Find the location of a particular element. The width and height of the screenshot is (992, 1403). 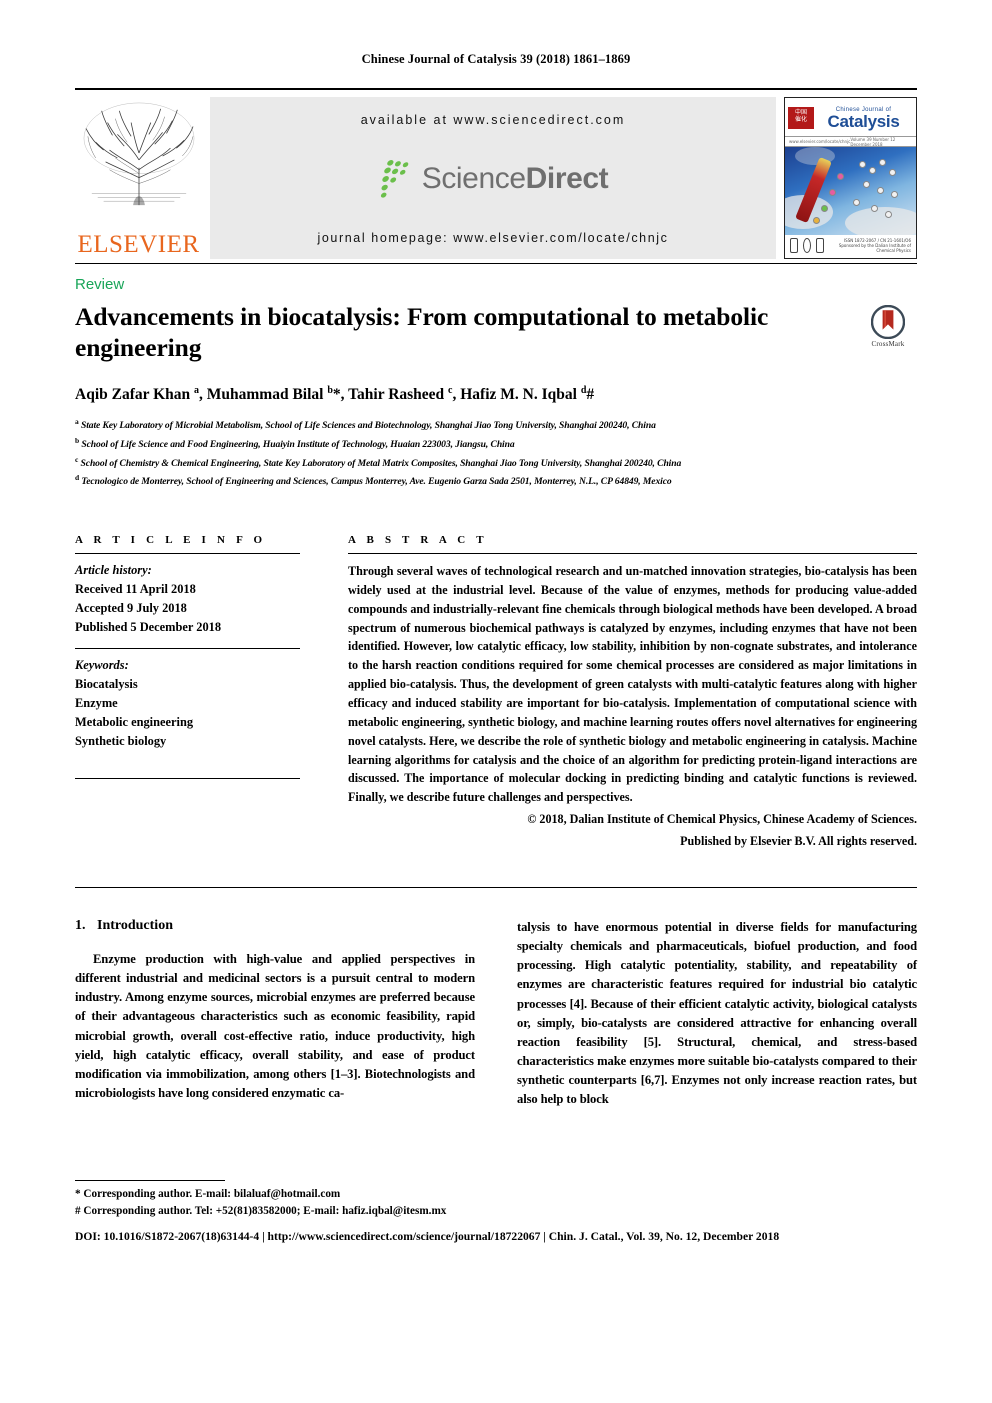

sciencedirect-logo: ScienceDirect is located at coordinates (493, 179).